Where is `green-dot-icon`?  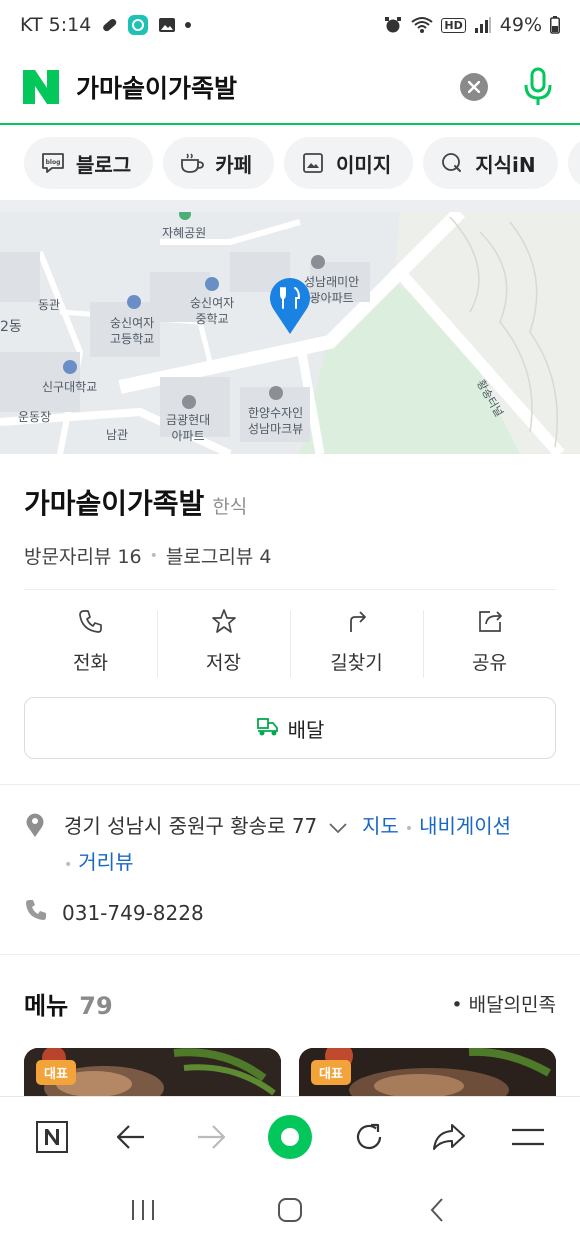
green-dot-icon is located at coordinates (289, 1136).